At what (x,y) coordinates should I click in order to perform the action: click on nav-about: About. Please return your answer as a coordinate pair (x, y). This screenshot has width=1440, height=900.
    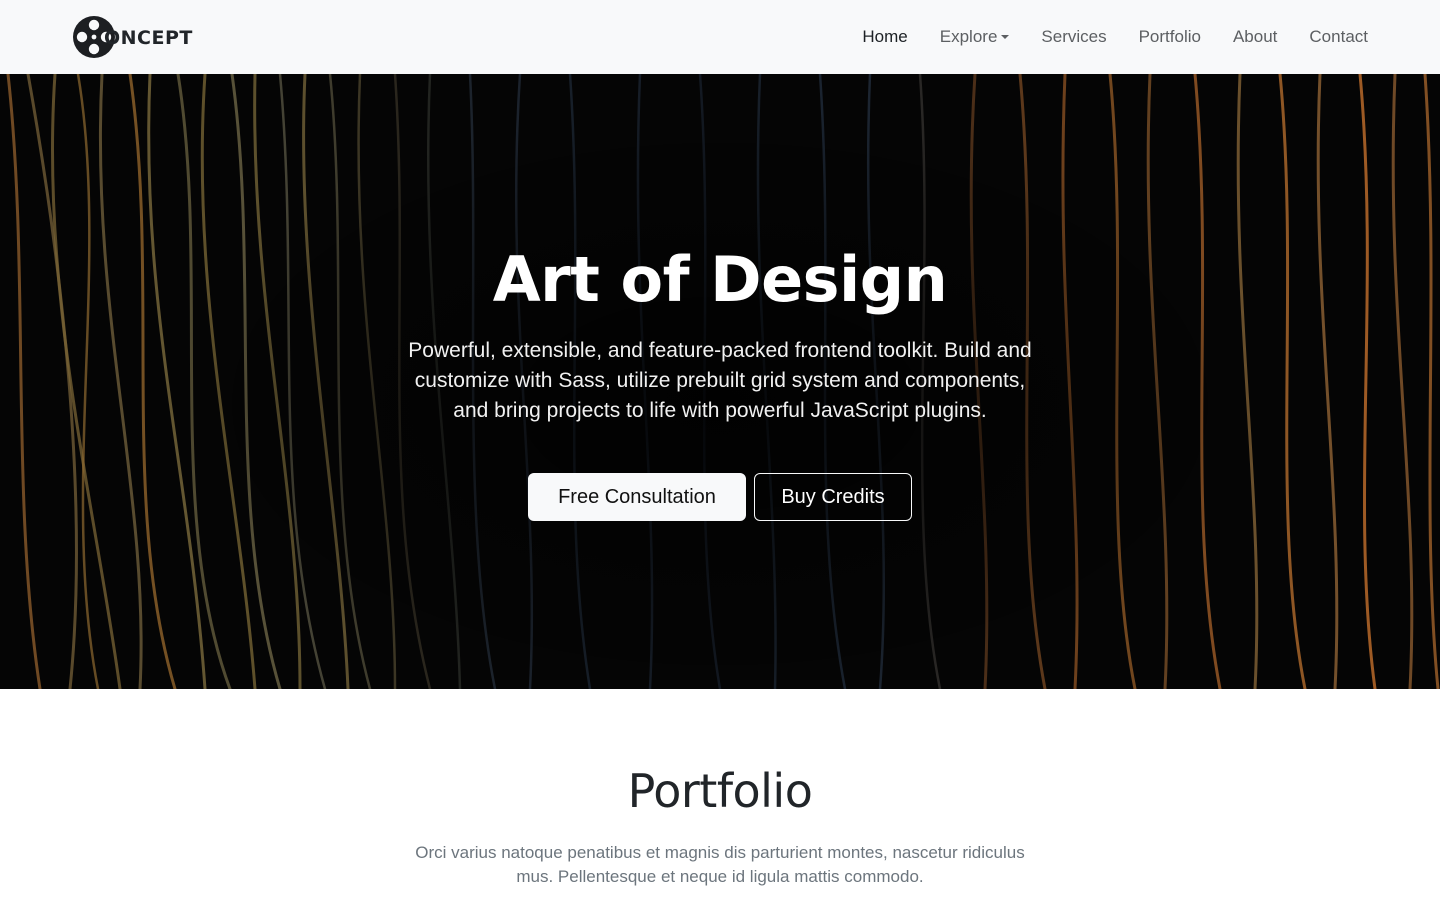
    Looking at the image, I should click on (1255, 37).